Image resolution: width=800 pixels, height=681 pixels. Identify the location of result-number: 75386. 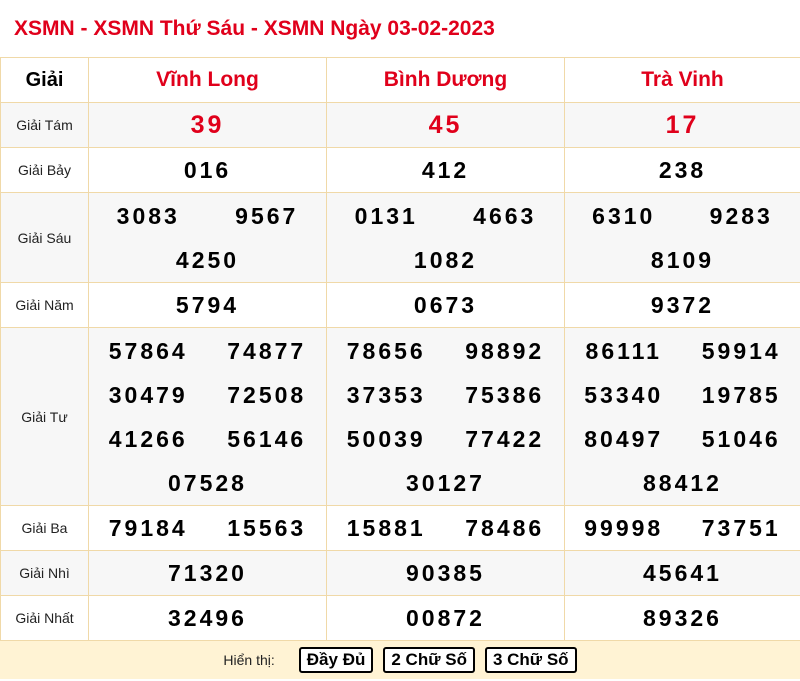
(505, 394).